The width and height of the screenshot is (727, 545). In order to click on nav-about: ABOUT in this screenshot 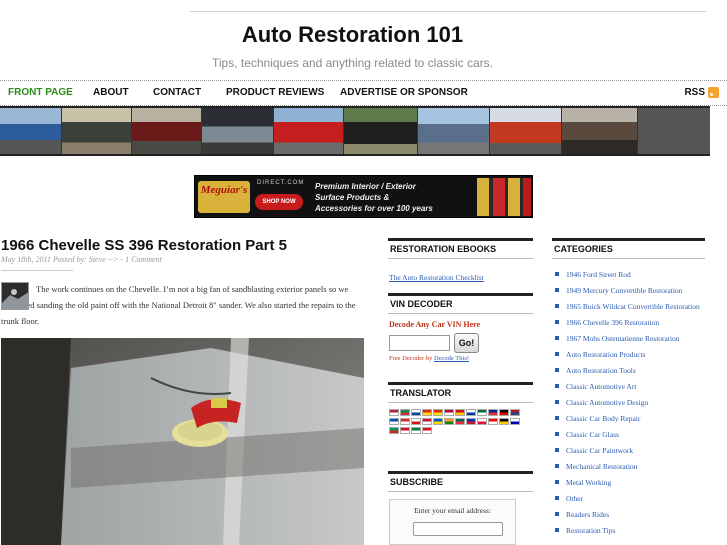, I will do `click(111, 92)`.